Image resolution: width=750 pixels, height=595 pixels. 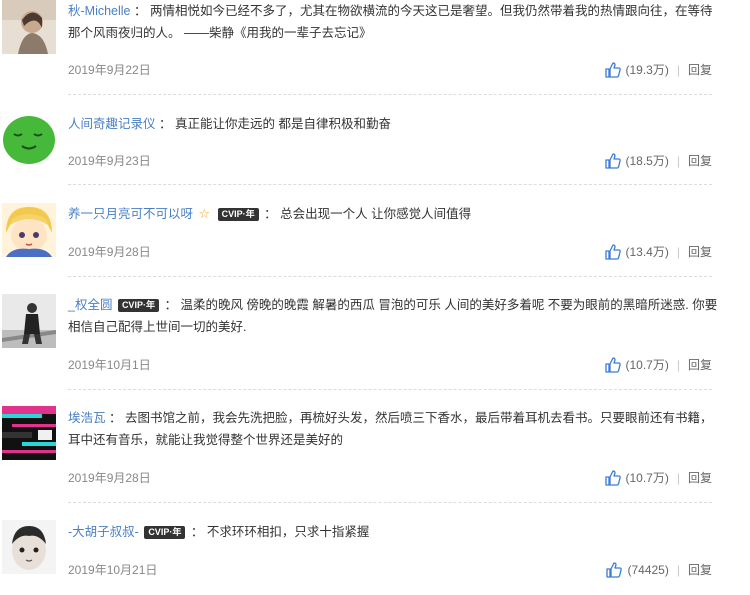 What do you see at coordinates (109, 365) in the screenshot?
I see `comment-date: 2019年10月1日` at bounding box center [109, 365].